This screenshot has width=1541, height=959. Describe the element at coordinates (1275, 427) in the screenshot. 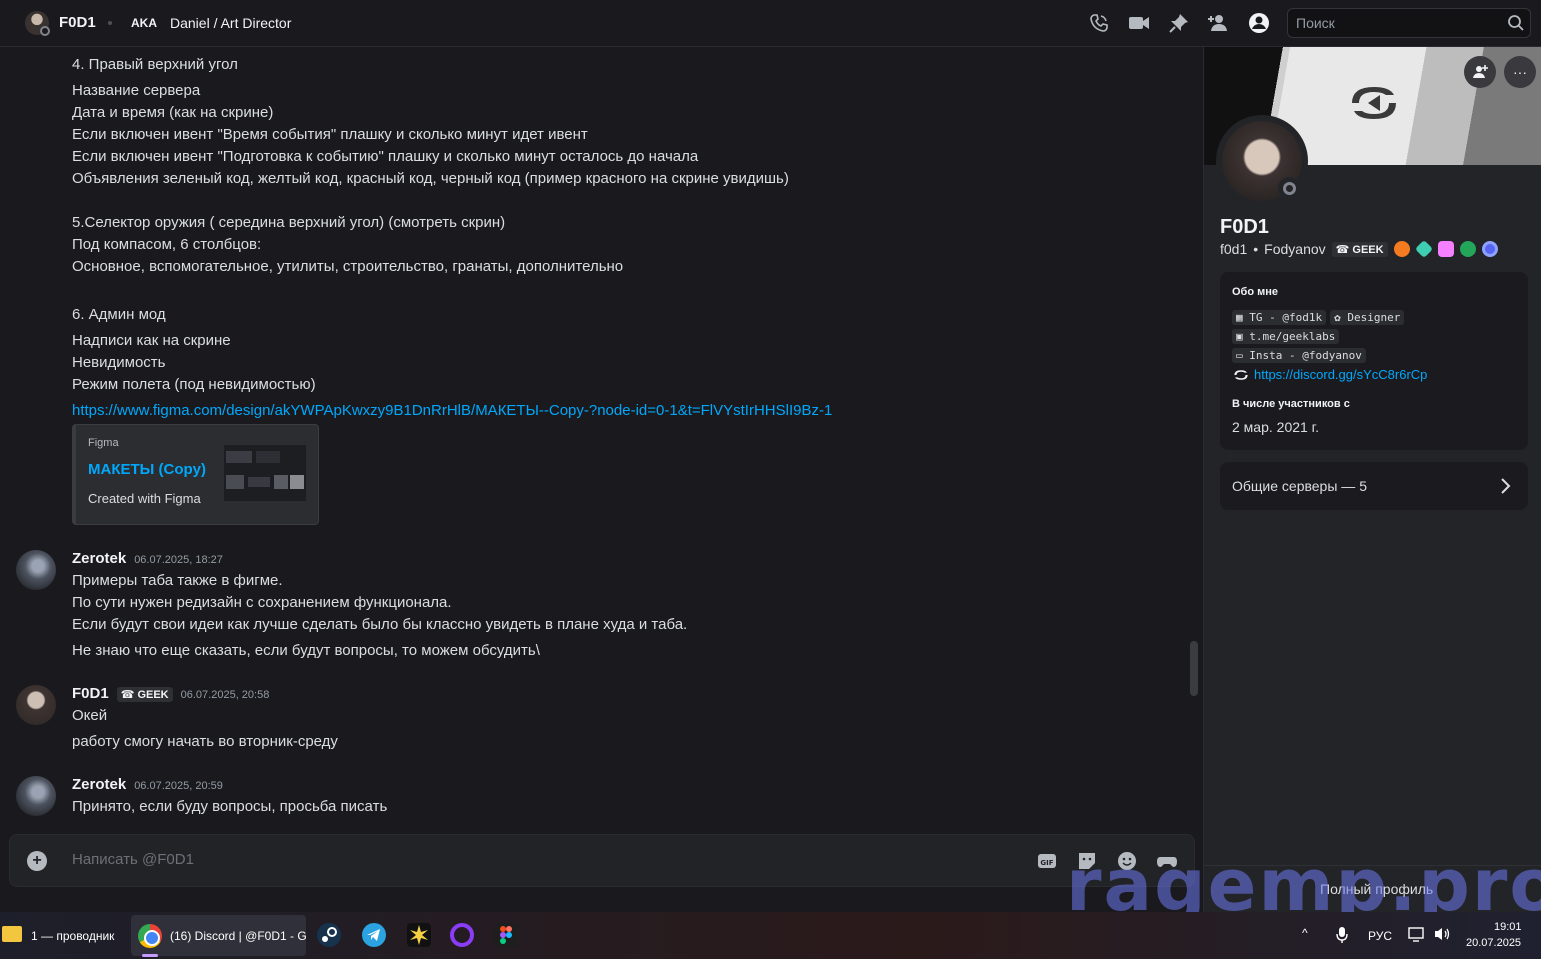

I see `member-since-date: 2 мар. 2021 г.` at that location.